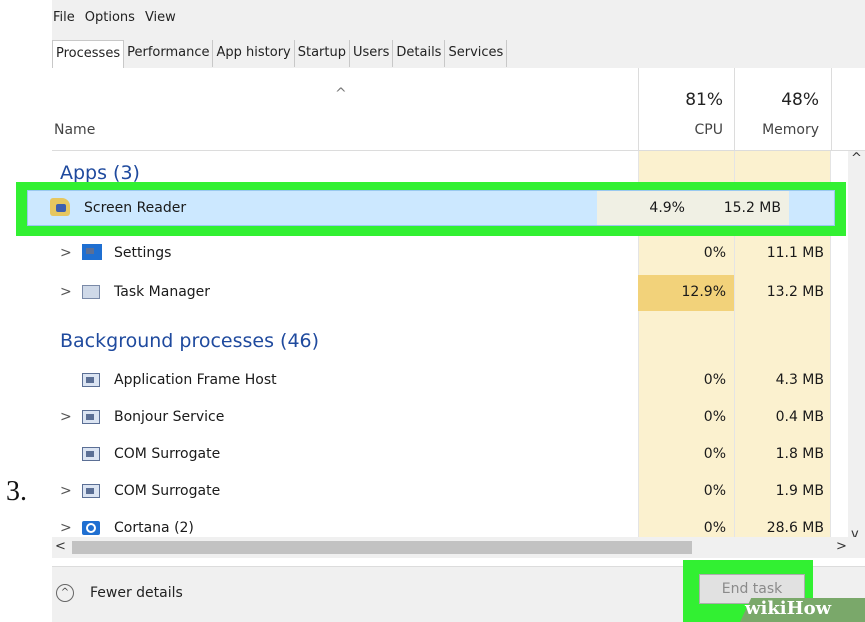 The image size is (865, 622). I want to click on process-cpu: 4.9%, so click(667, 208).